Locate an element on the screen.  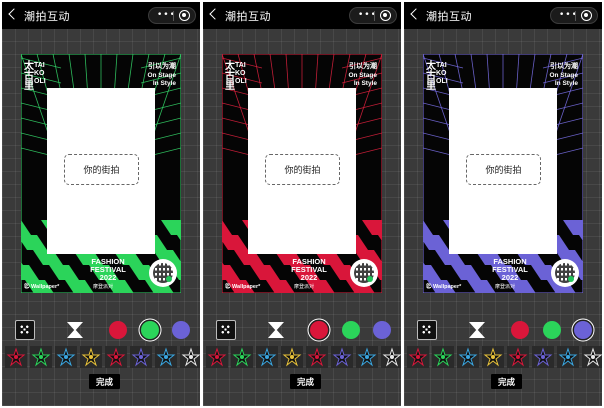
capsule-divider is located at coordinates (575, 16).